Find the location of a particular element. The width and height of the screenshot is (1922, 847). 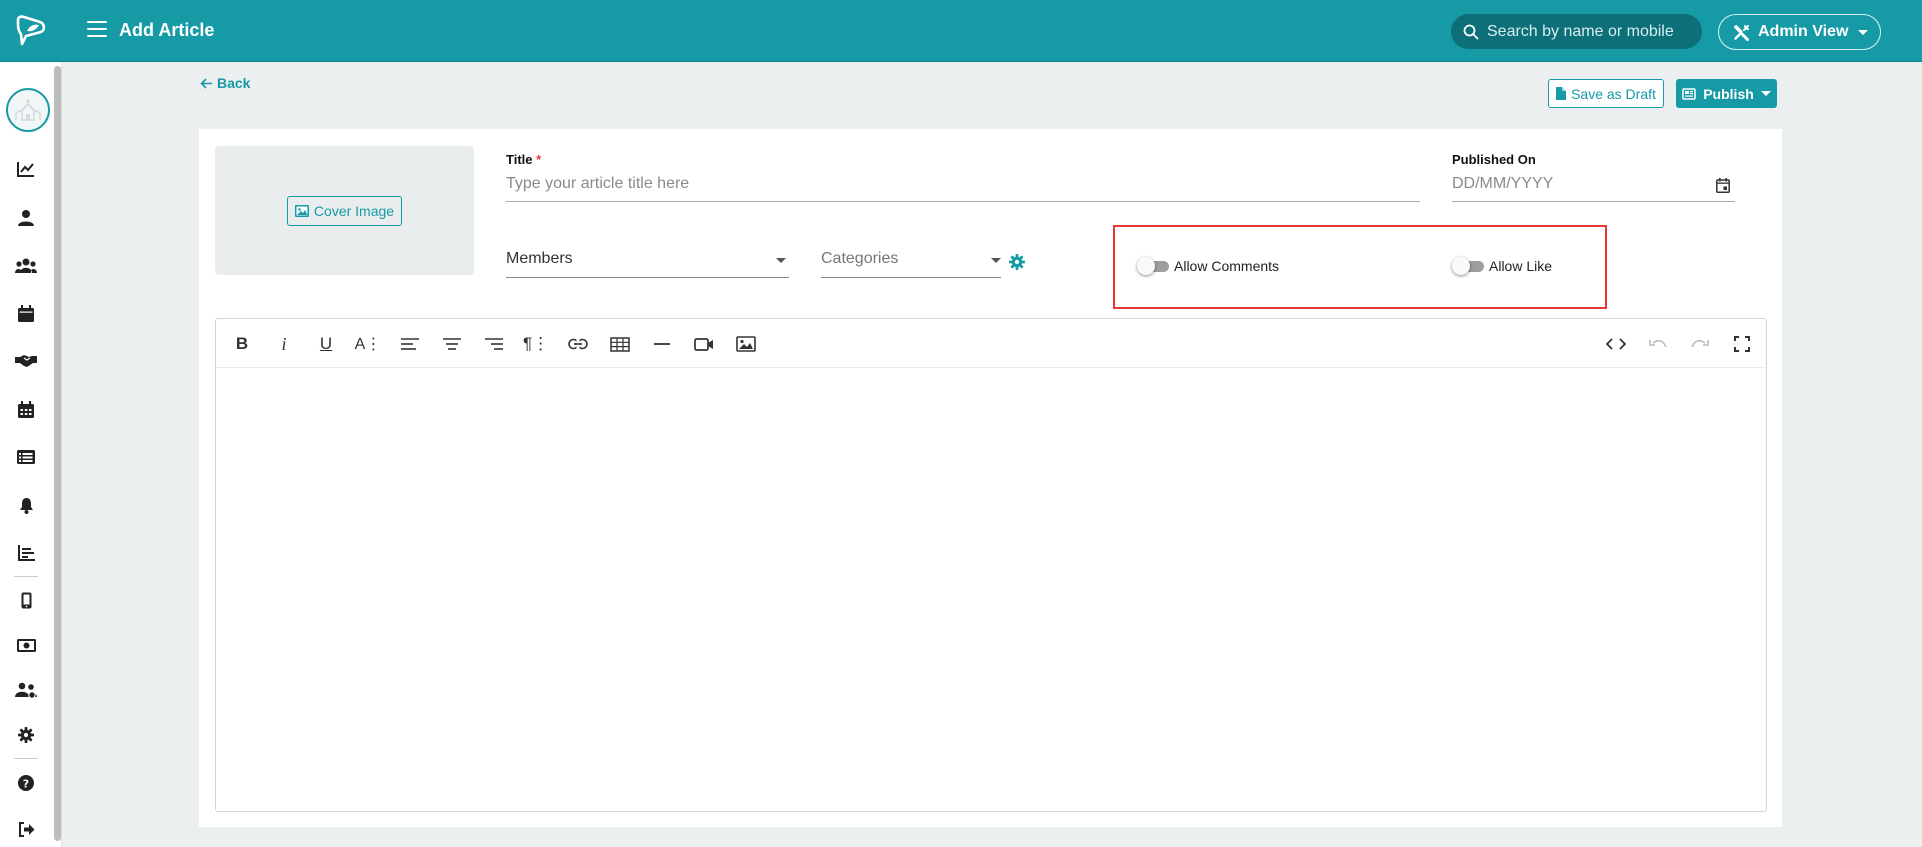

save-draft-label: Save as Draft is located at coordinates (1613, 93).